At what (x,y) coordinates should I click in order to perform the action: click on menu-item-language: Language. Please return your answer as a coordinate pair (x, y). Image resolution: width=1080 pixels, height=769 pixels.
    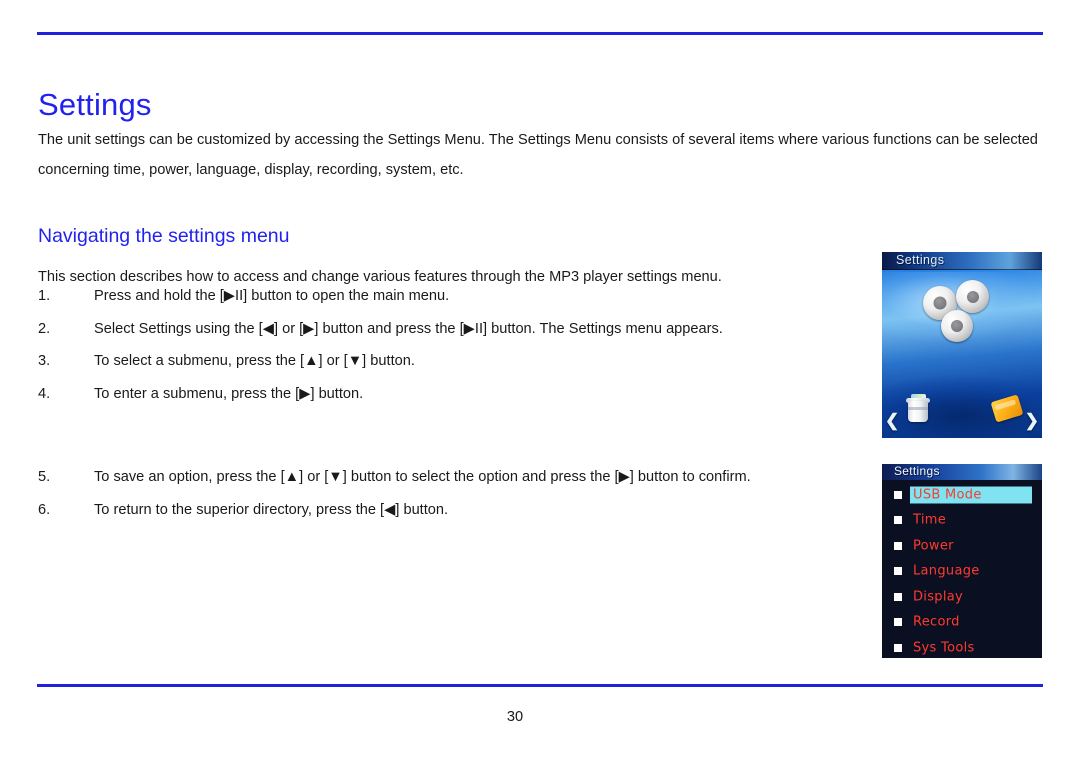
    Looking at the image, I should click on (962, 572).